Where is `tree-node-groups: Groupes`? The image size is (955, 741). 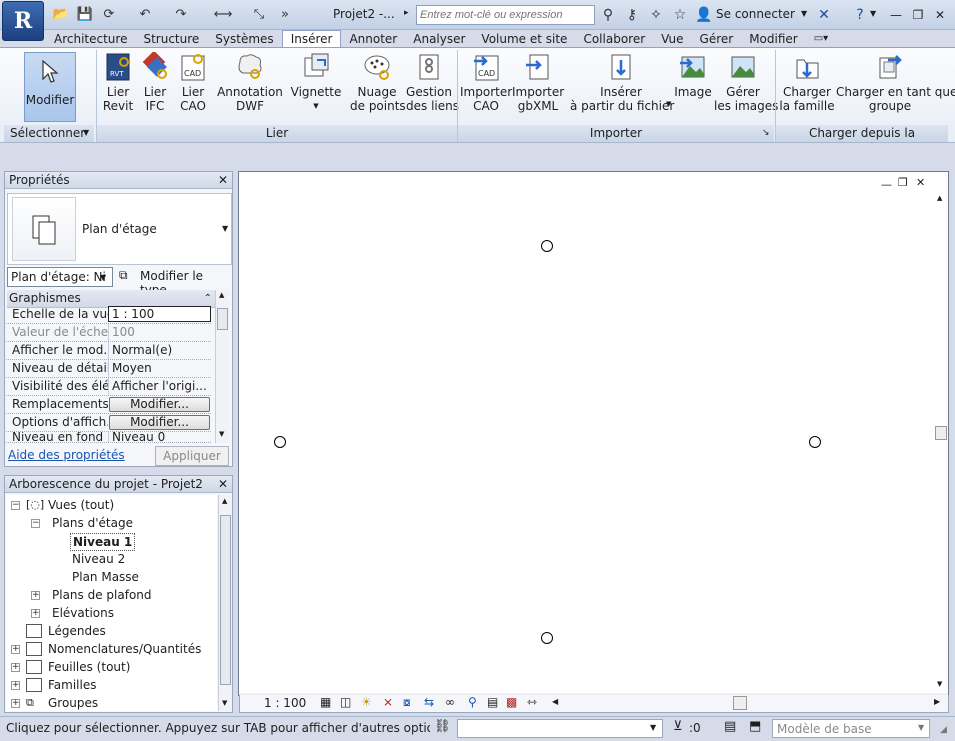 tree-node-groups: Groupes is located at coordinates (73, 703).